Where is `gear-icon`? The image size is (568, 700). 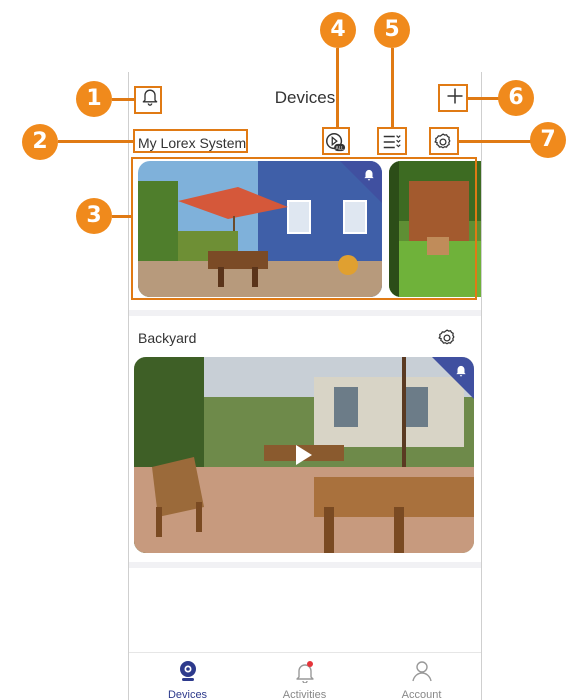
gear-icon is located at coordinates (446, 337).